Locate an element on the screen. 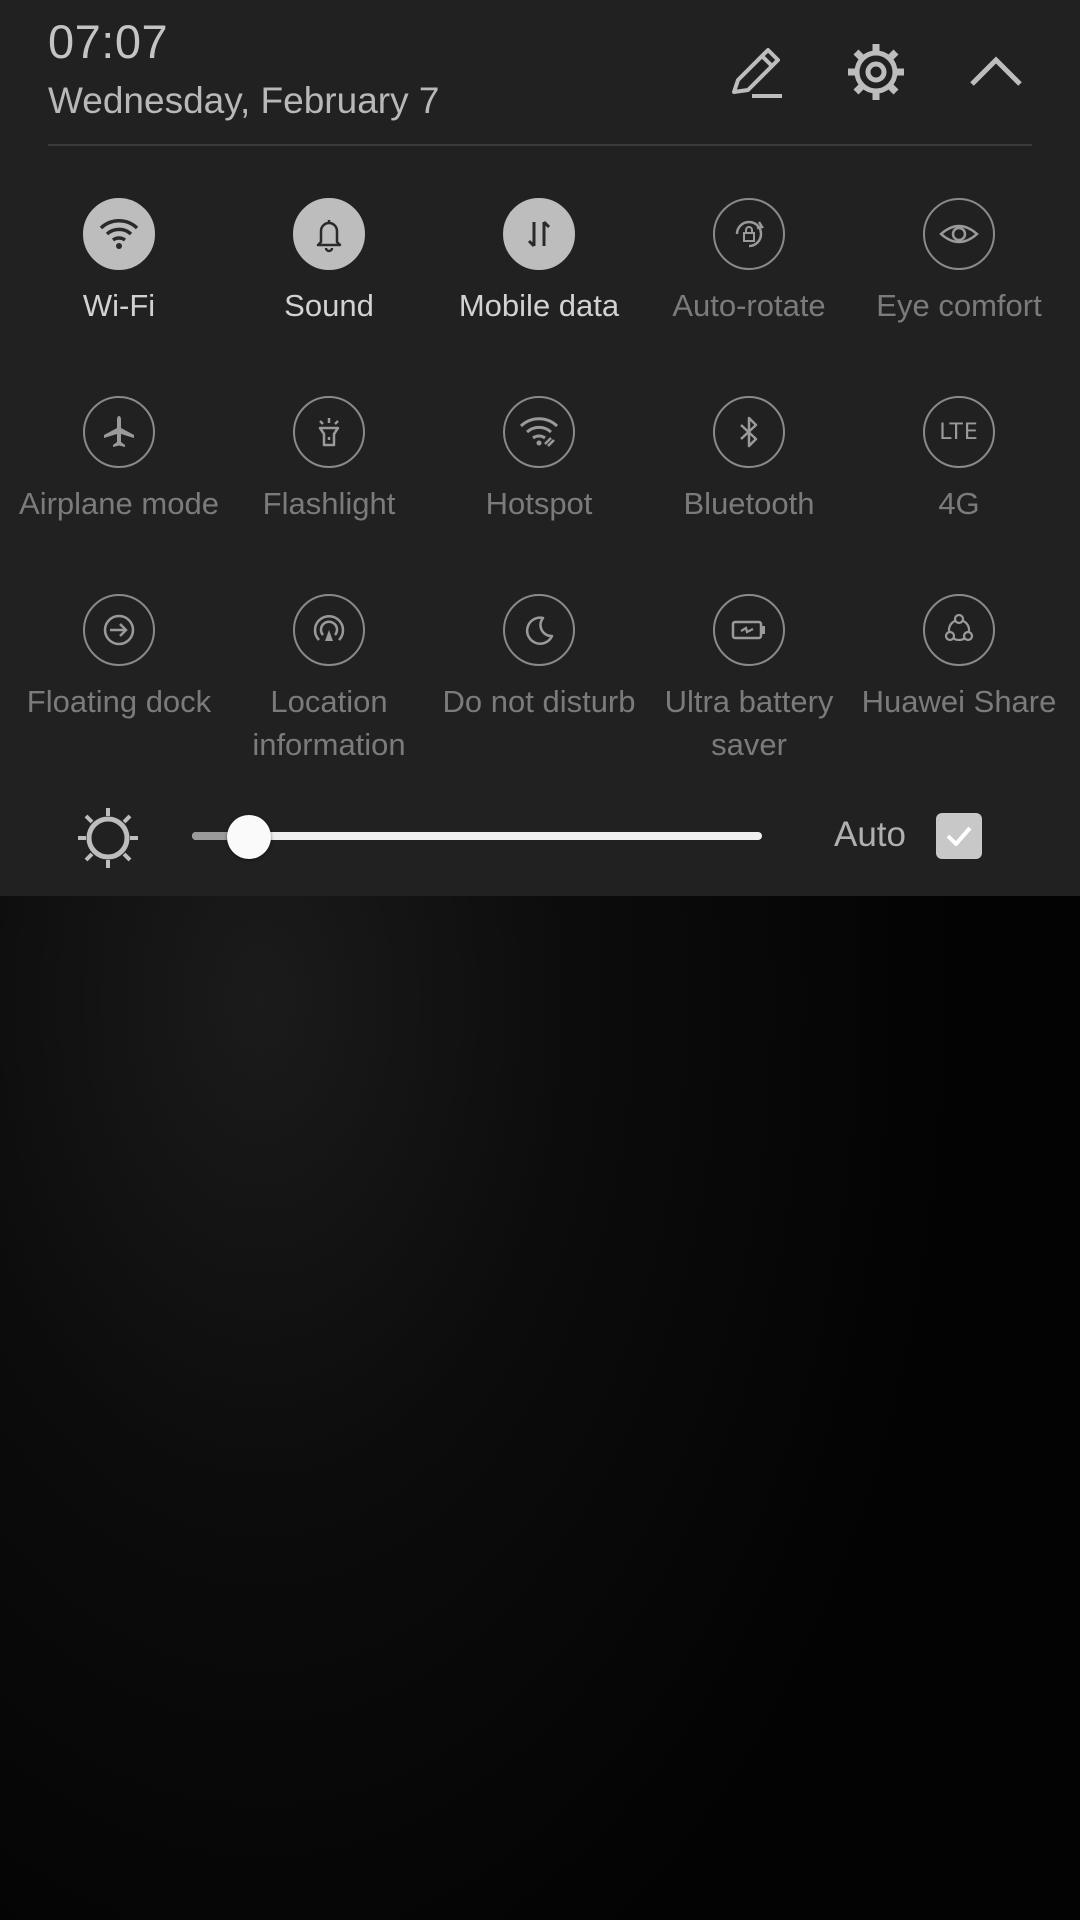  tile-flashlight: Flashlight is located at coordinates (329, 495).